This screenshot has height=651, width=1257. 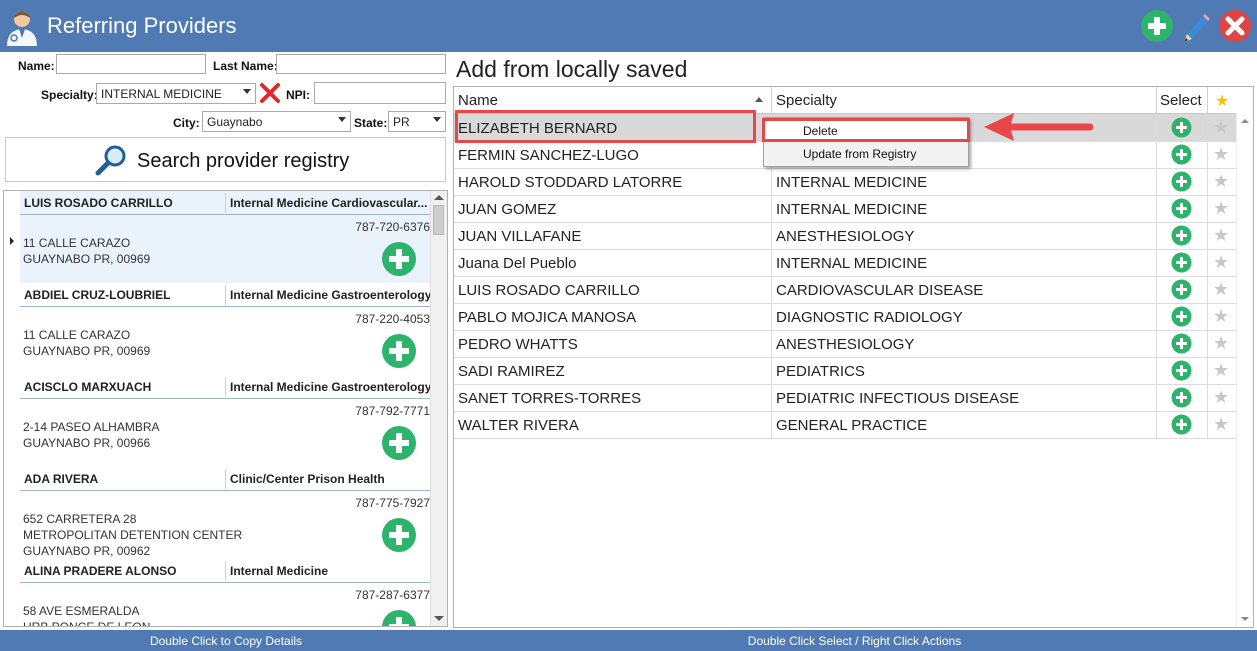 I want to click on grid-row: Juana Del Pueblo INTERNAL MEDICINE ★, so click(x=846, y=263).